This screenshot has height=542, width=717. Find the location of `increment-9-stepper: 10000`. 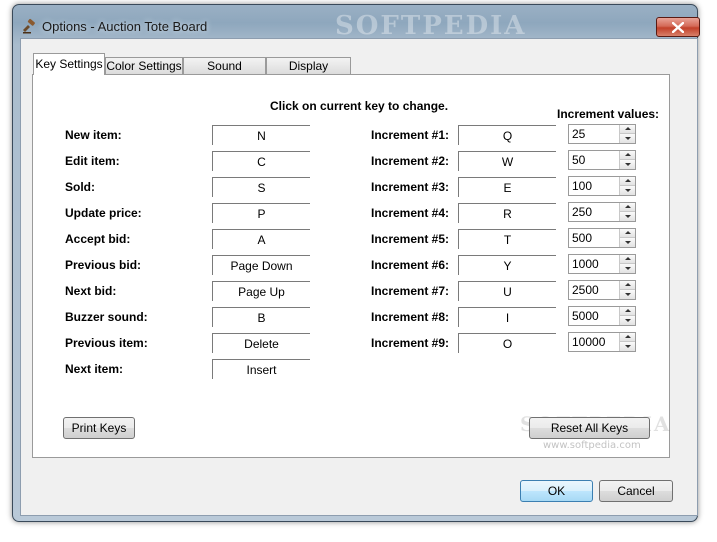

increment-9-stepper: 10000 is located at coordinates (602, 342).